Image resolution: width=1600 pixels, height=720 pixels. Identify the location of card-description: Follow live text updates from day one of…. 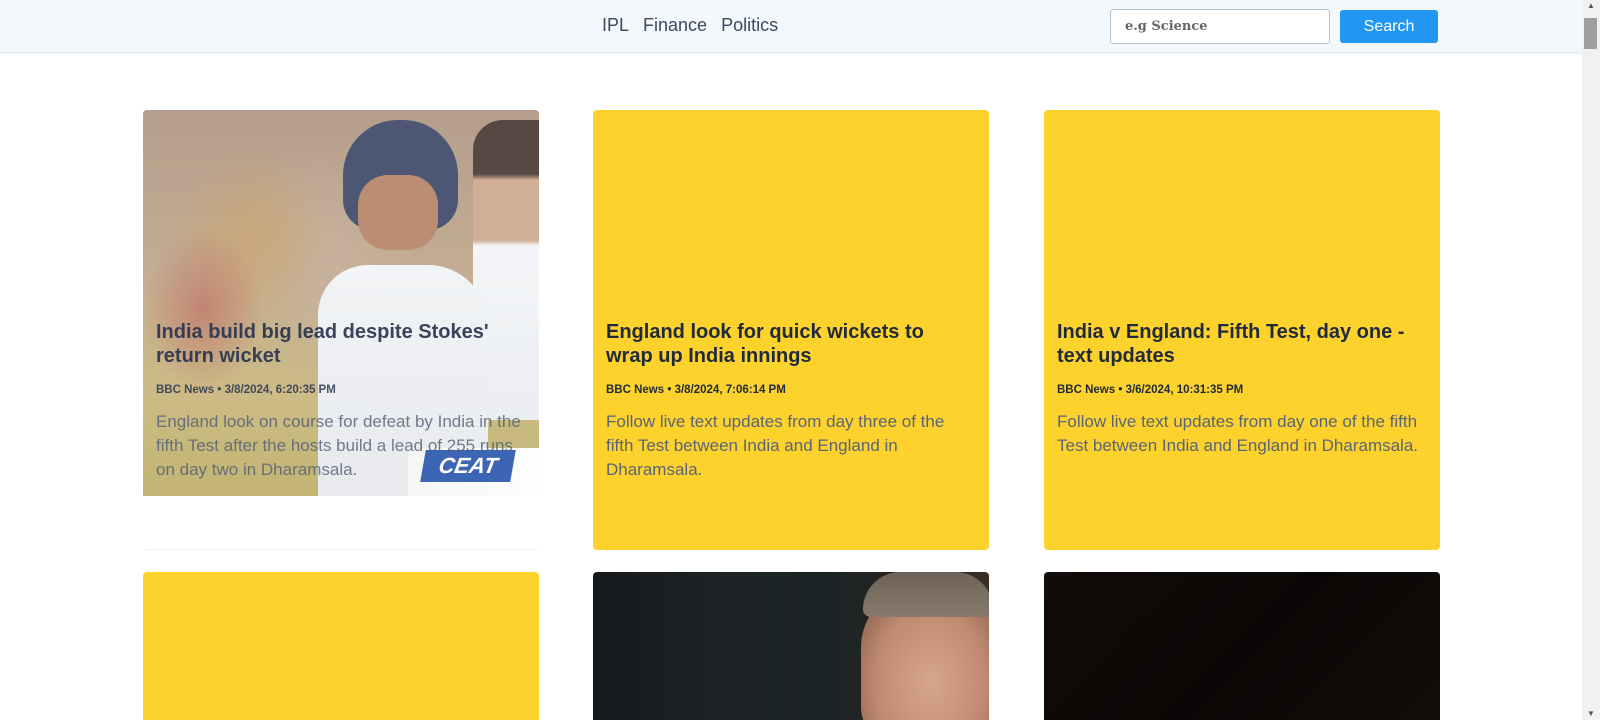
(1238, 433).